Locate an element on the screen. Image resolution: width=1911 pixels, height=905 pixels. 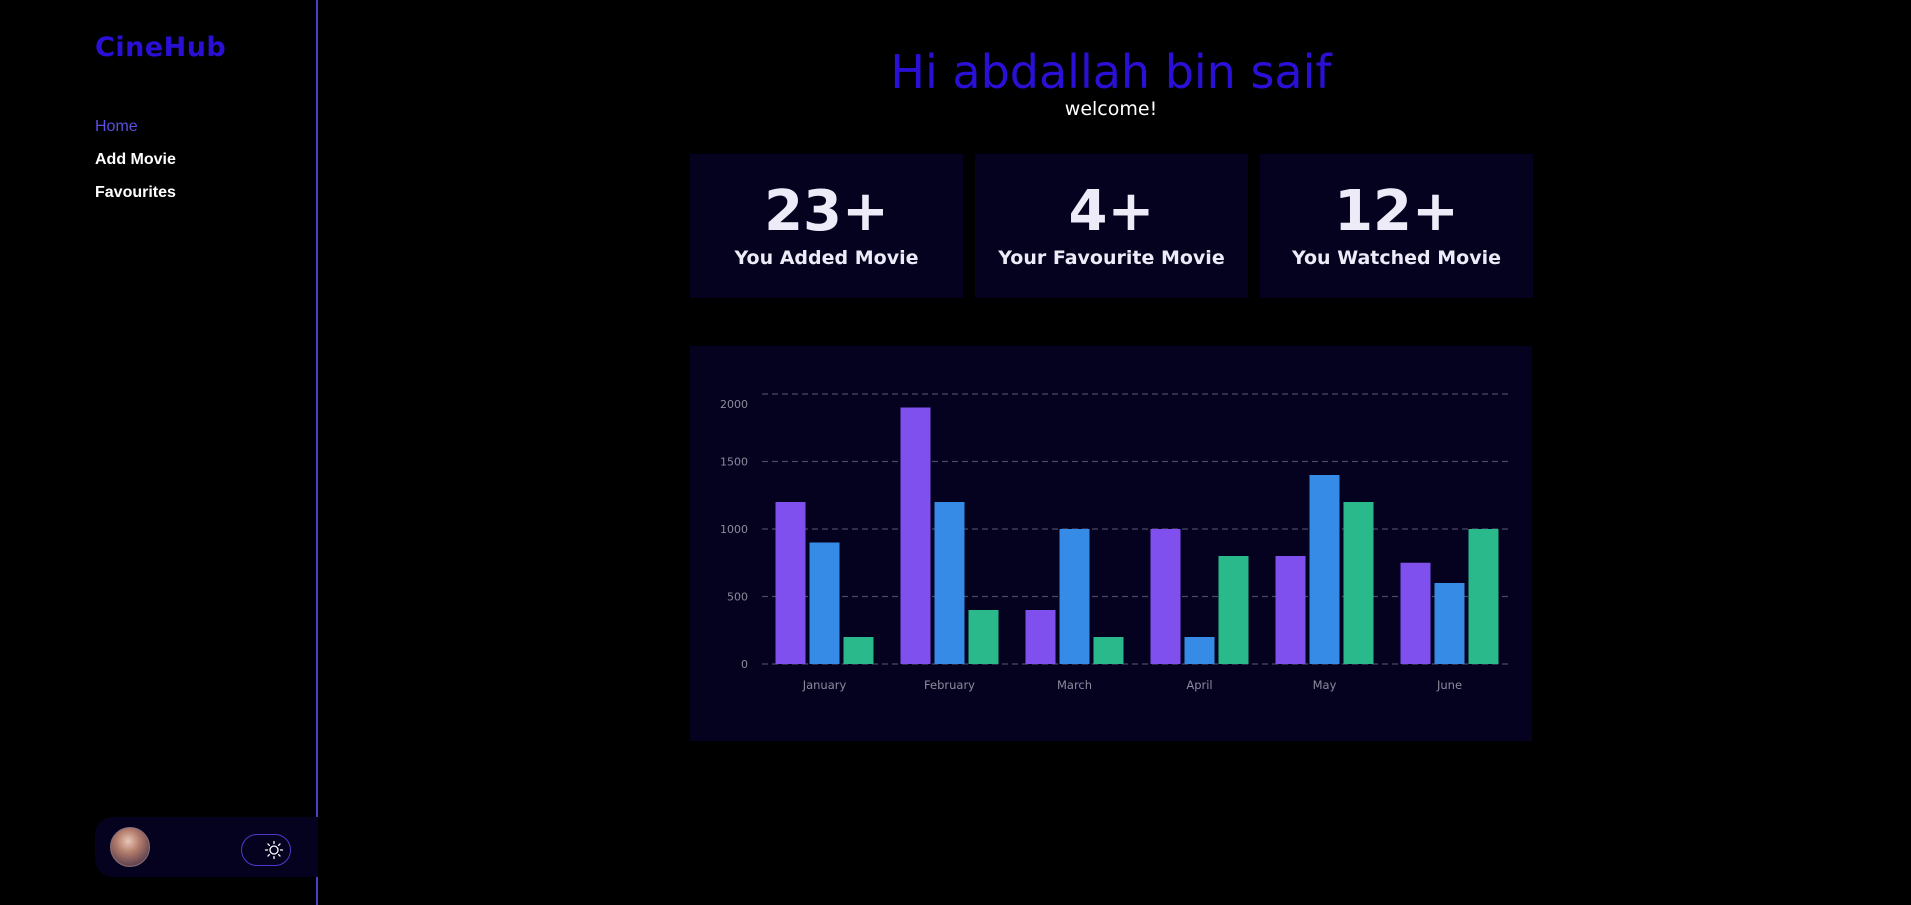
stat-label: You Added Movie is located at coordinates (826, 258).